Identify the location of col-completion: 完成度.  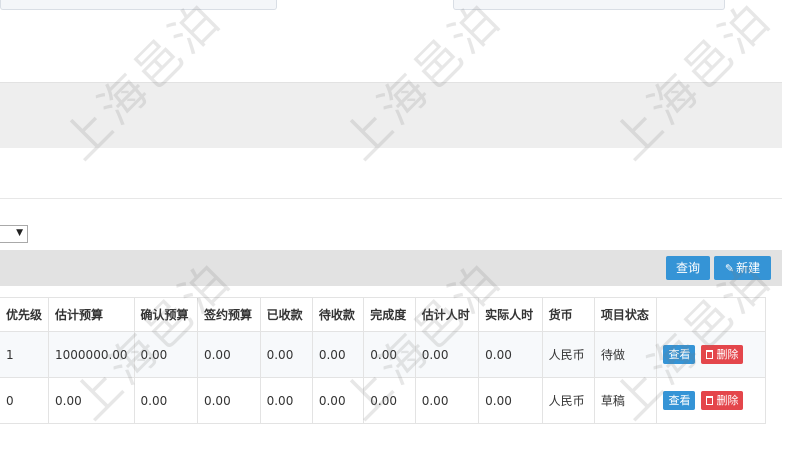
(389, 314).